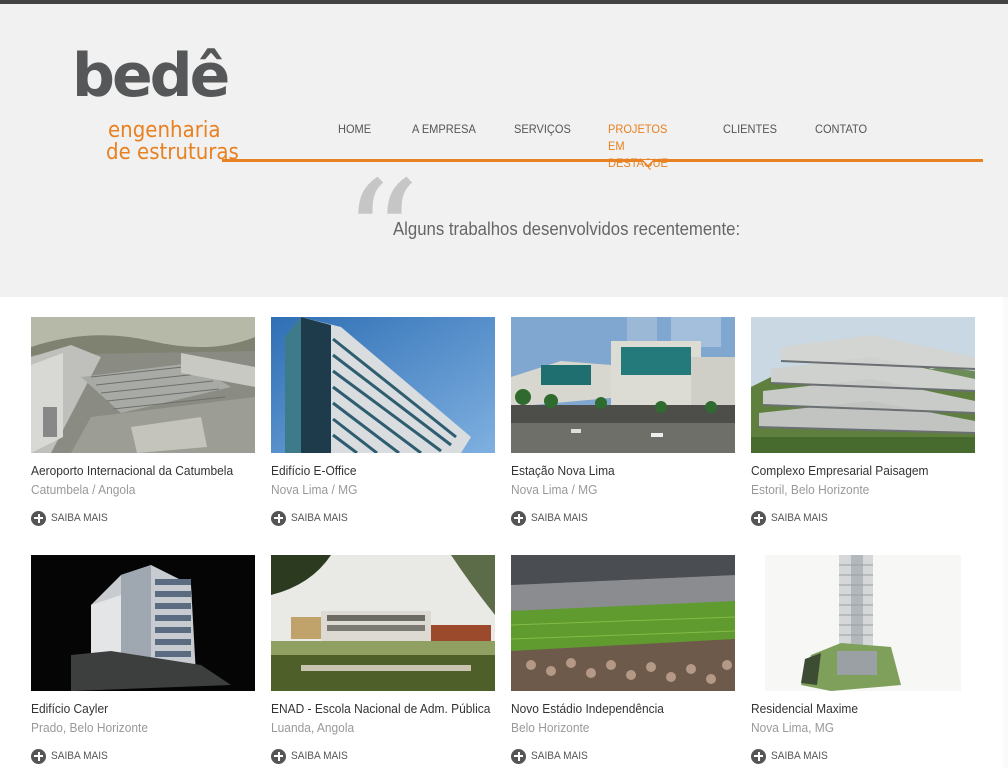 The height and width of the screenshot is (768, 1008). What do you see at coordinates (151, 76) in the screenshot?
I see `logo-wordmark: bedê` at bounding box center [151, 76].